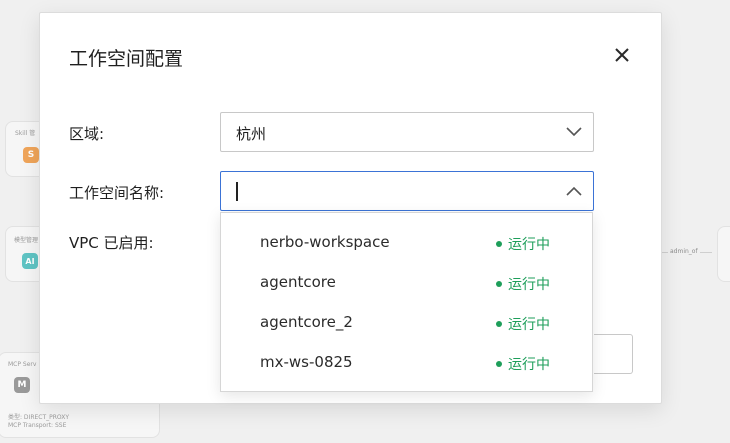  What do you see at coordinates (87, 134) in the screenshot?
I see `region-label: 区域:` at bounding box center [87, 134].